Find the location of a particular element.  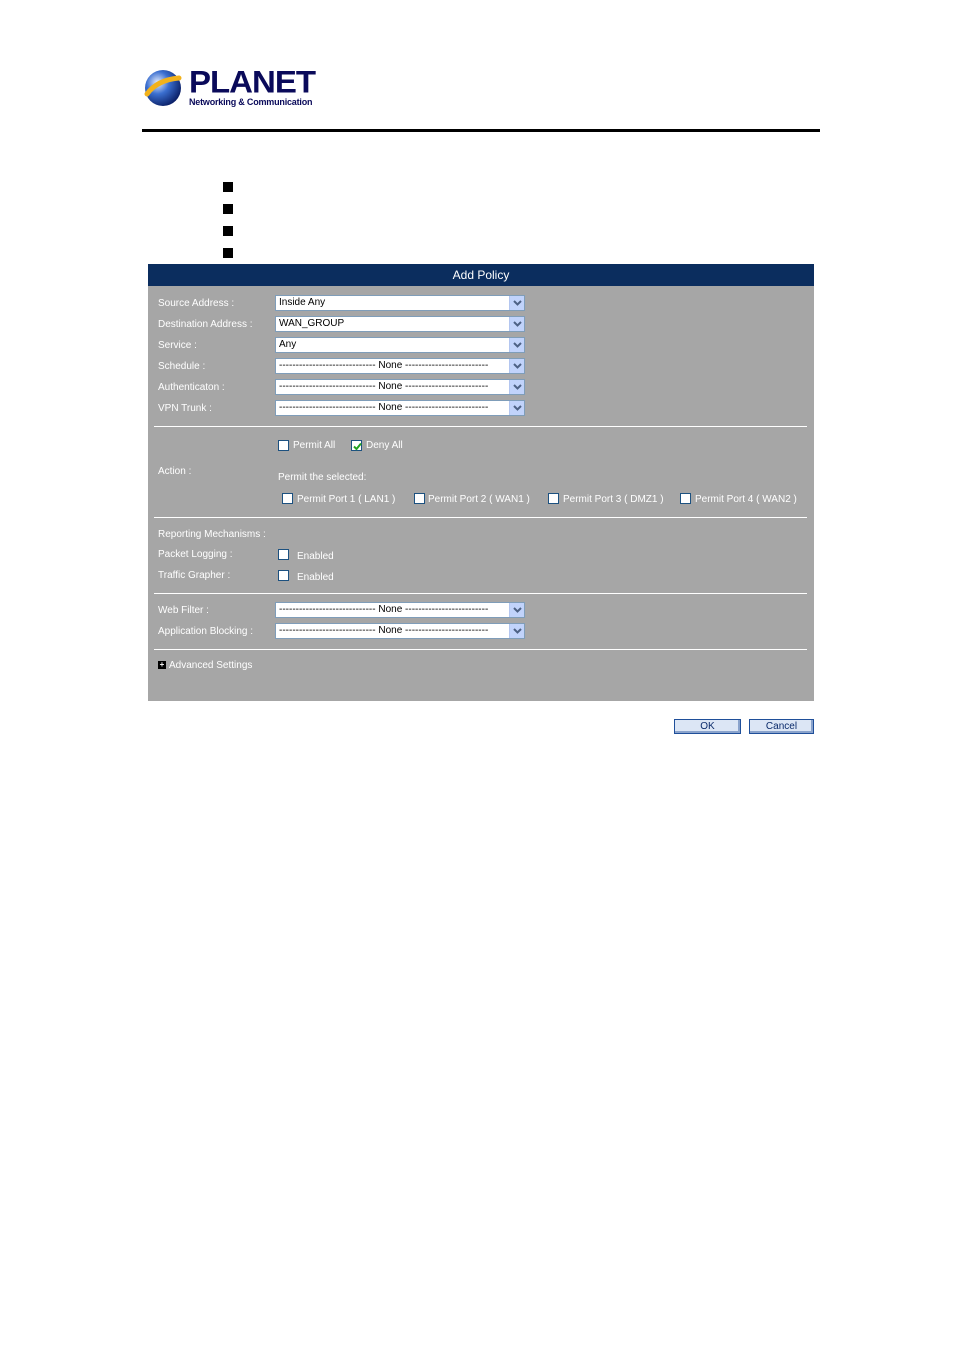

brand-tagline: Networking & Communication is located at coordinates (251, 102).